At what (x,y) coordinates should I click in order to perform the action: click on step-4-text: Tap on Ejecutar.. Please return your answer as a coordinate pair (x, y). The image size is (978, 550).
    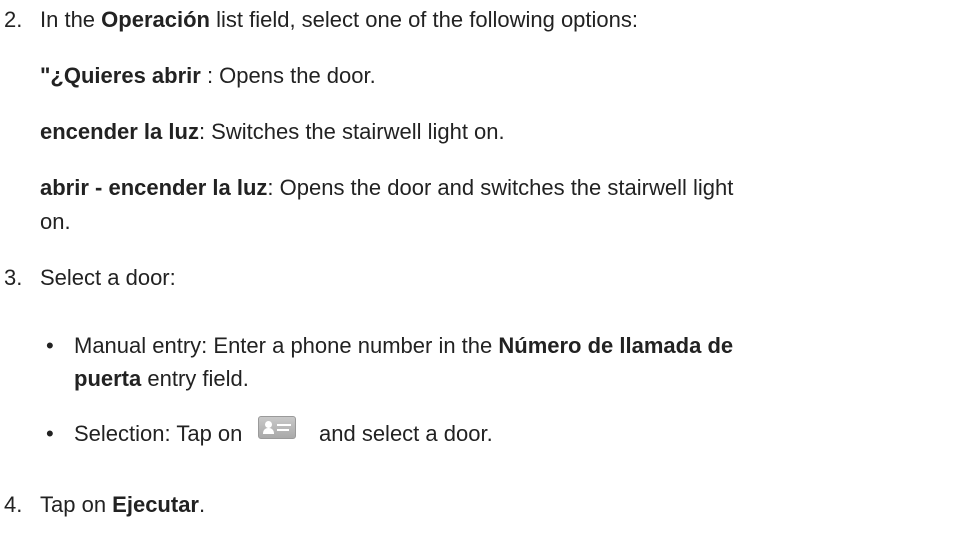
    Looking at the image, I should click on (123, 504).